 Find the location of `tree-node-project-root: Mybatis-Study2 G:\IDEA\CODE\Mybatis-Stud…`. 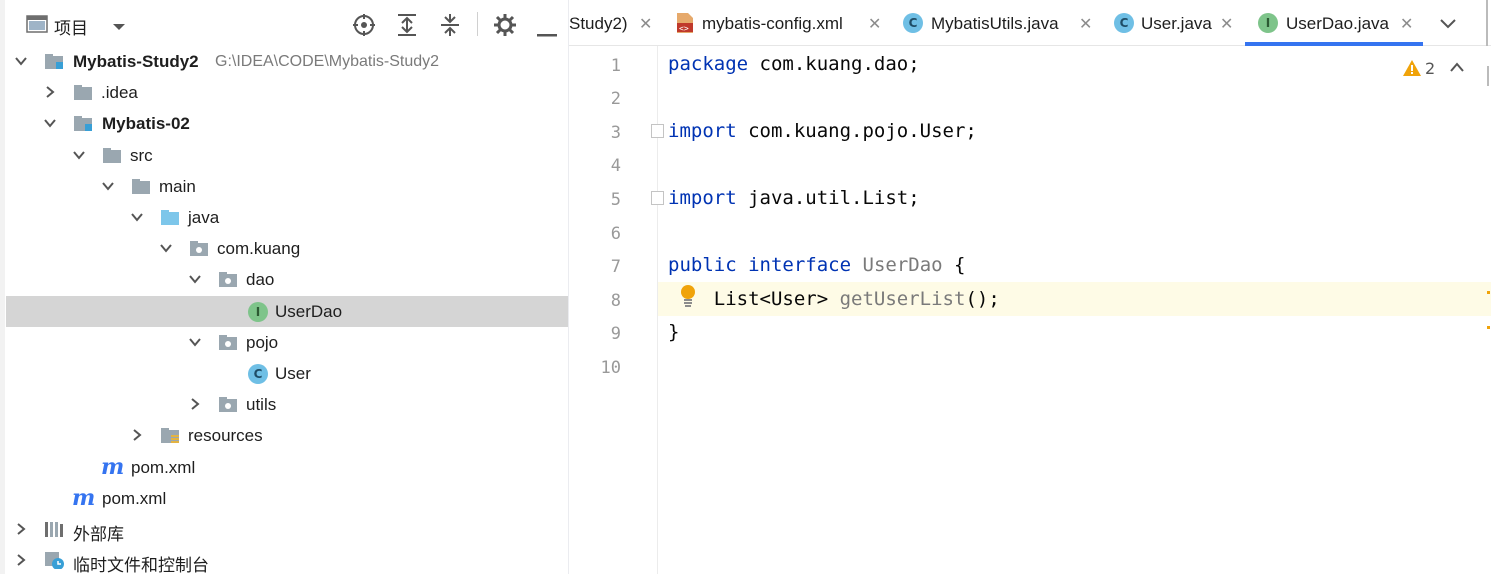

tree-node-project-root: Mybatis-Study2 G:\IDEA\CODE\Mybatis-Stud… is located at coordinates (287, 61).